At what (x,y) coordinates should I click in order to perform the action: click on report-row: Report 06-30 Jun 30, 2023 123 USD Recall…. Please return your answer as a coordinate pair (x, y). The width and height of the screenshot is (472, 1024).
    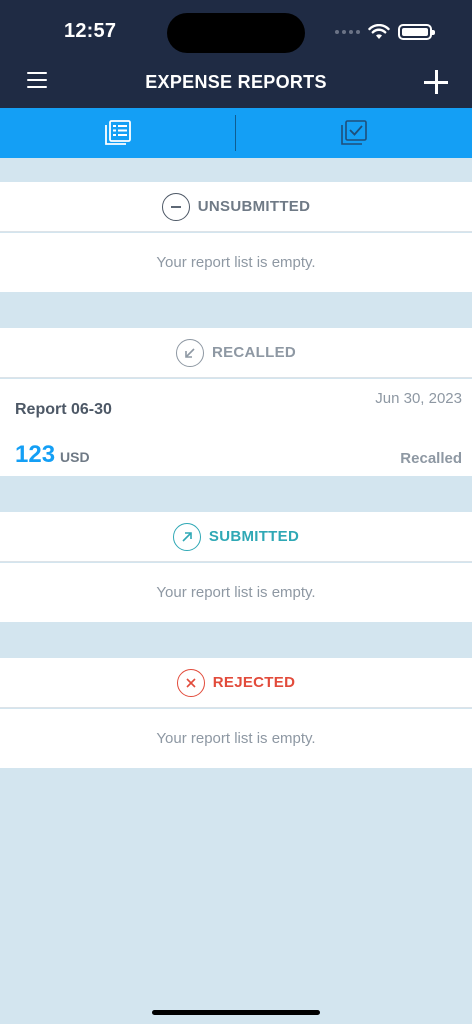
    Looking at the image, I should click on (236, 427).